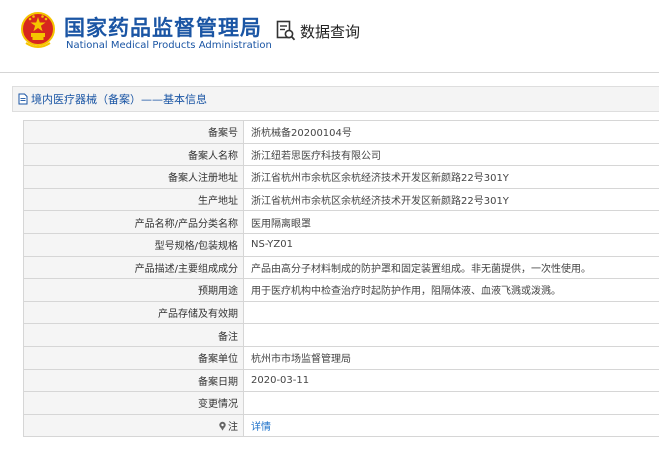 This screenshot has width=659, height=469. Describe the element at coordinates (23, 99) in the screenshot. I see `document-icon` at that location.